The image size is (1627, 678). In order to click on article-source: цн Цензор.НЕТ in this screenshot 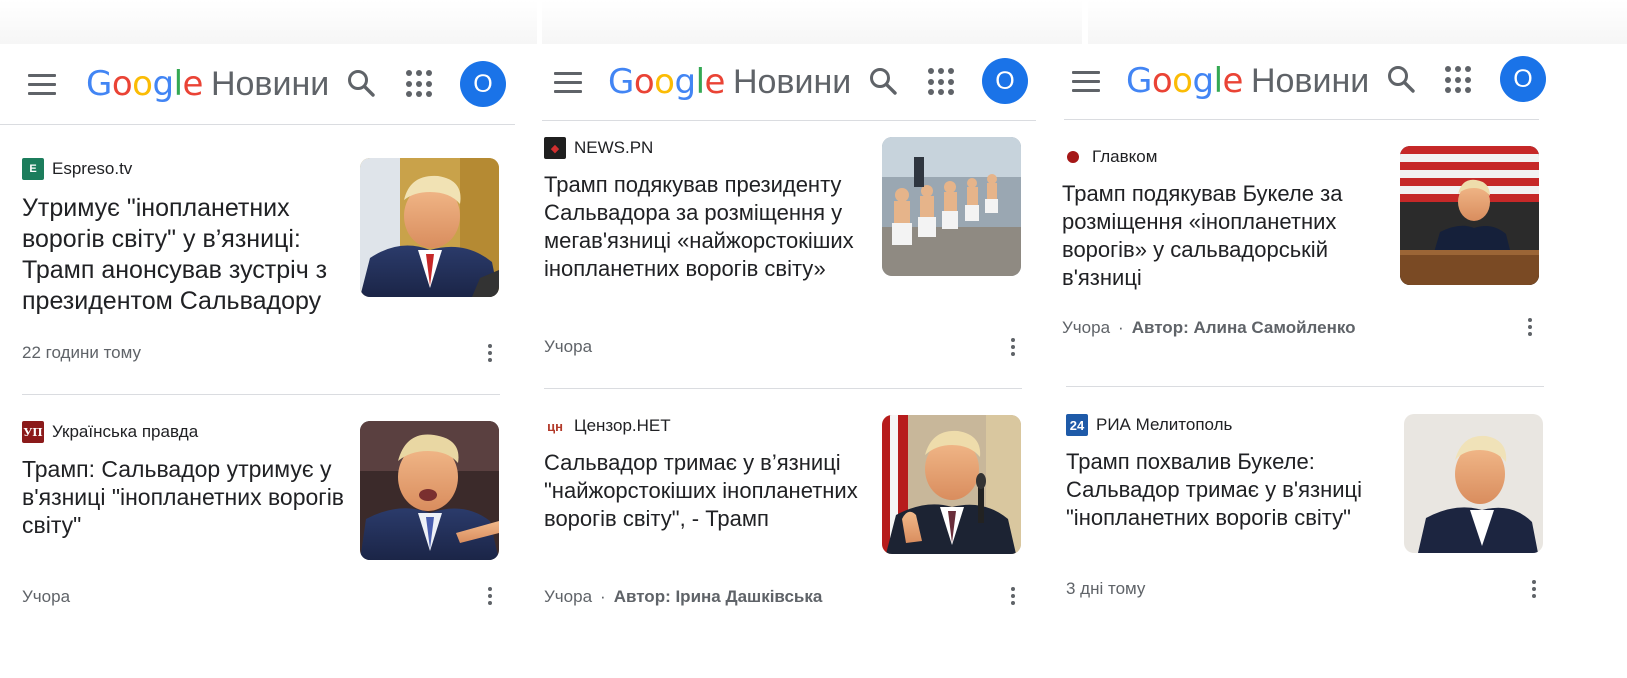, I will do `click(607, 426)`.